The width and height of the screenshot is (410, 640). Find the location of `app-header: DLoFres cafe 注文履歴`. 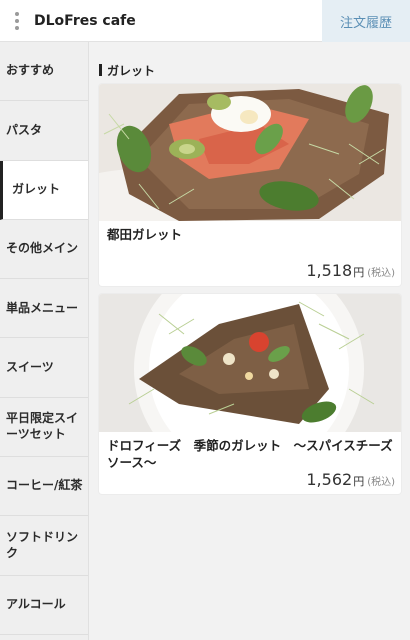

app-header: DLoFres cafe 注文履歴 is located at coordinates (205, 21).